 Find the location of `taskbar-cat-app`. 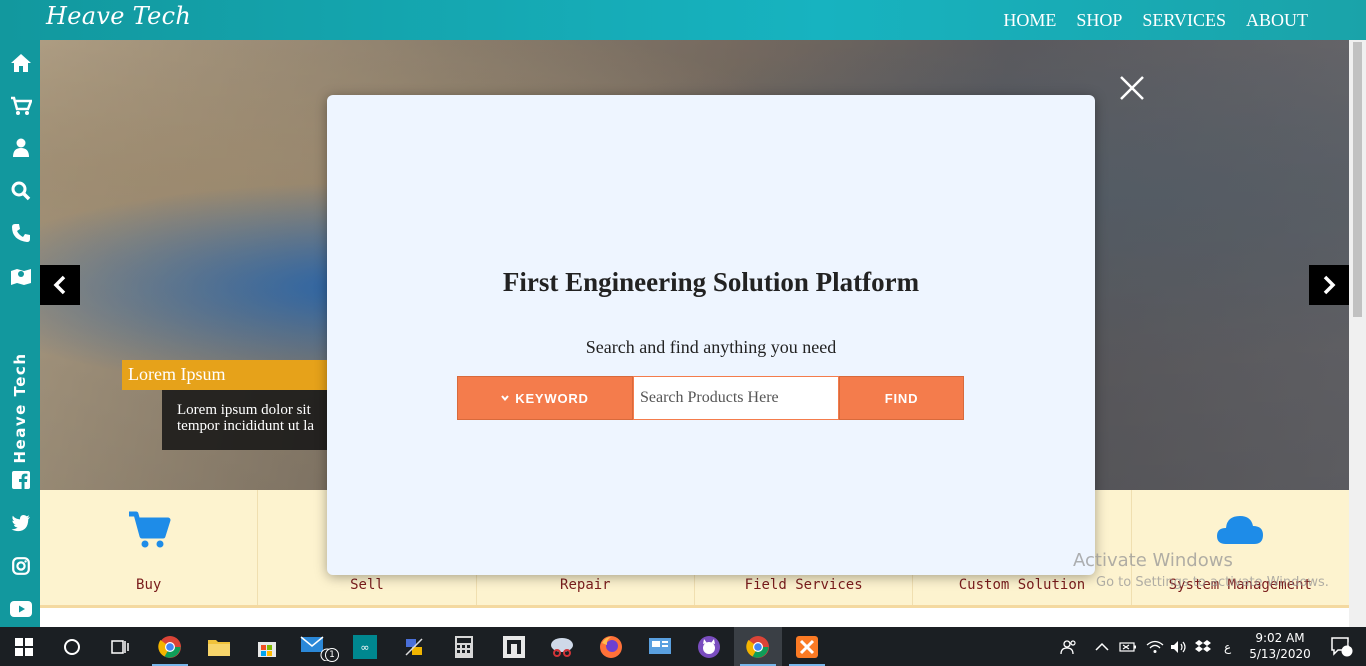

taskbar-cat-app is located at coordinates (709, 646).